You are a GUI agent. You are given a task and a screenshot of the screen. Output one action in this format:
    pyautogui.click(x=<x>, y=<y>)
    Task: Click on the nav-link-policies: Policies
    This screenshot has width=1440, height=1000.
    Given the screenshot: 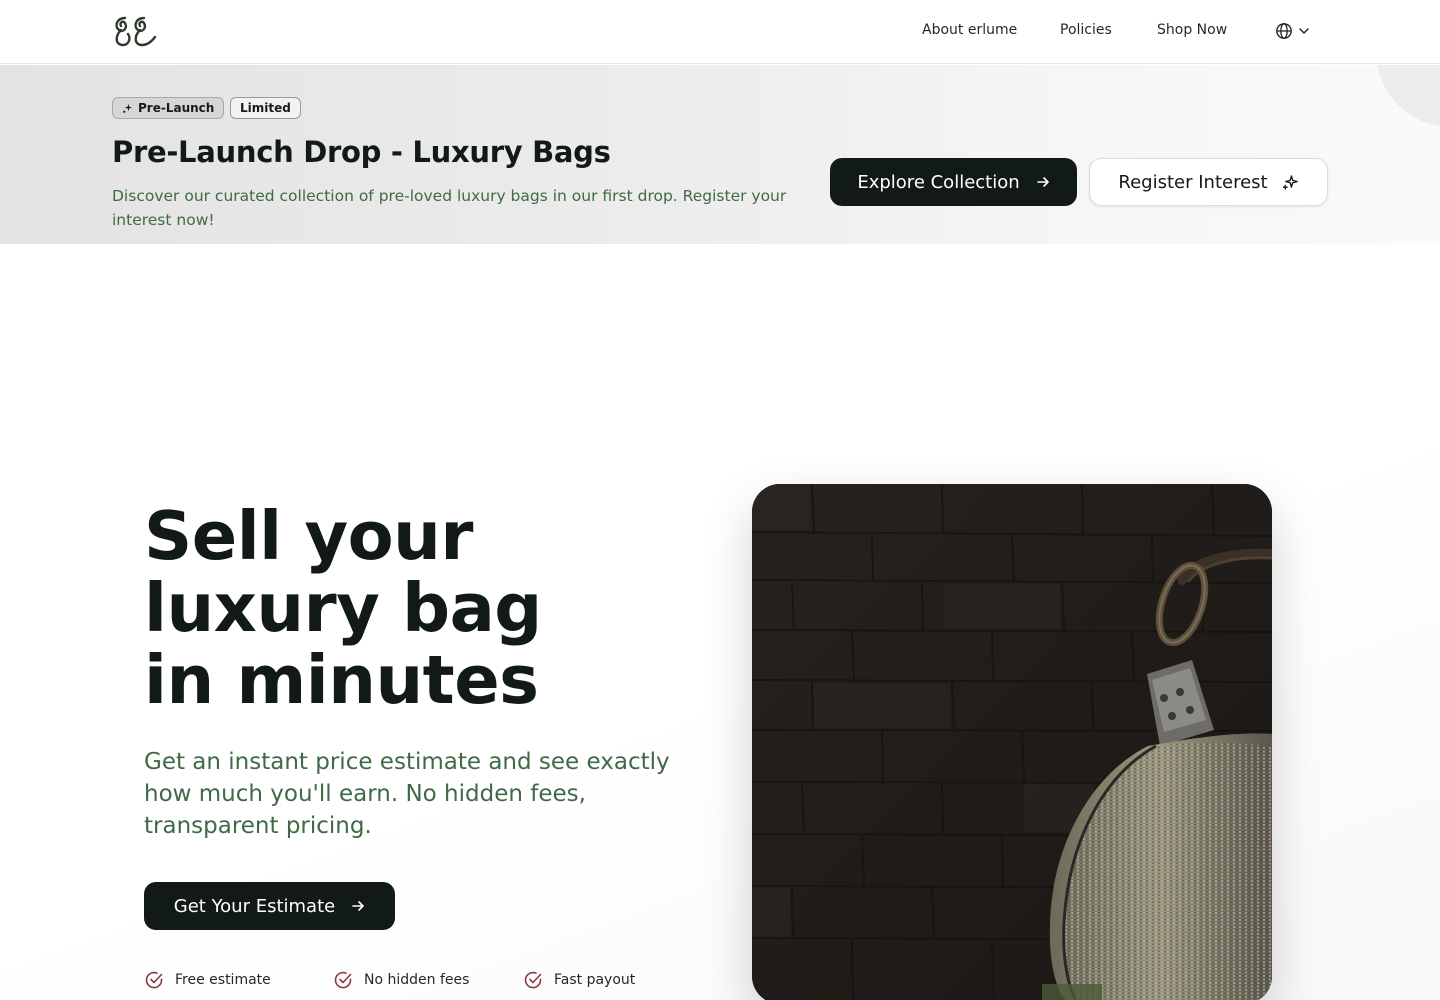 What is the action you would take?
    pyautogui.click(x=1086, y=30)
    